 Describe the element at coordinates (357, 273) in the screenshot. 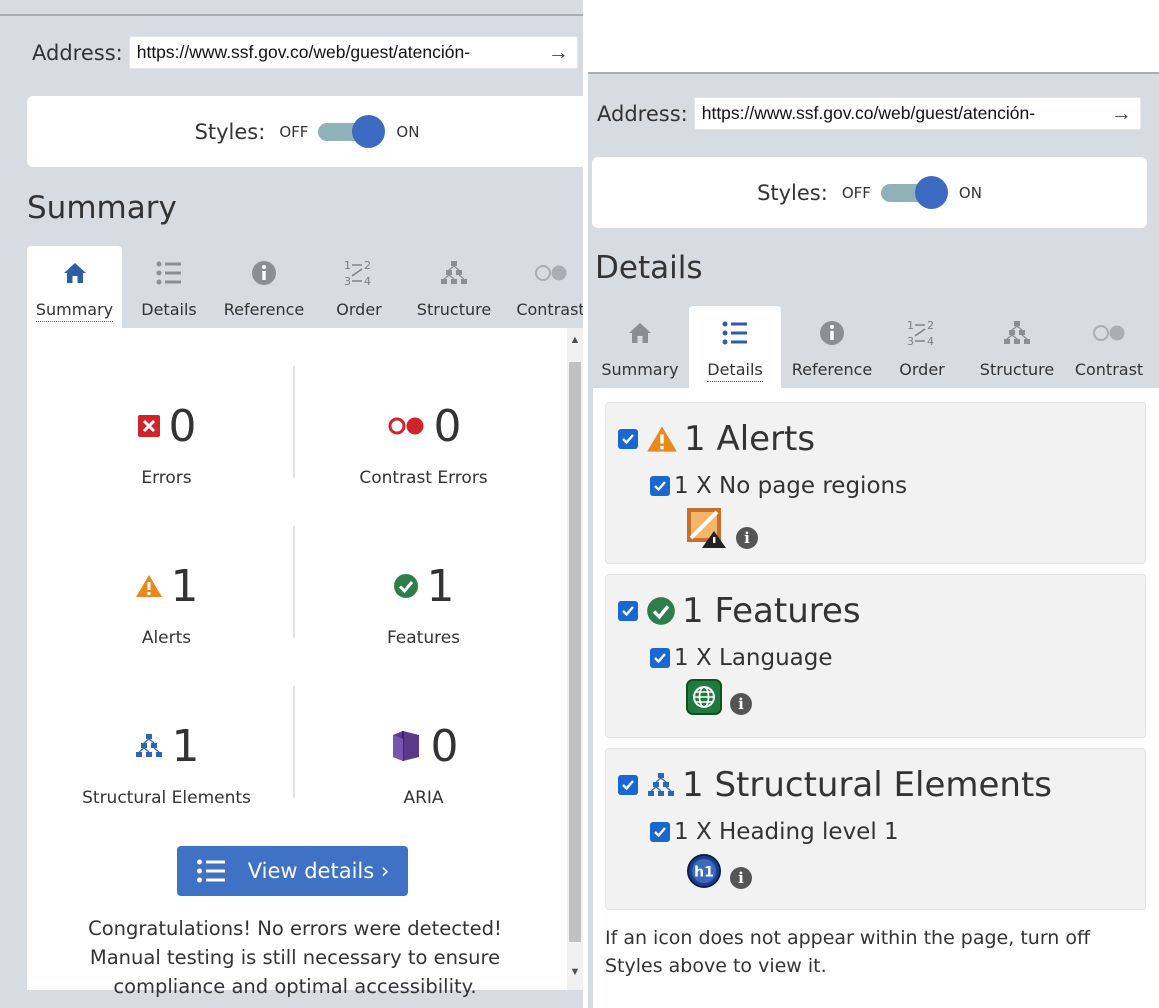

I see `order-icon: 1 23 4` at that location.